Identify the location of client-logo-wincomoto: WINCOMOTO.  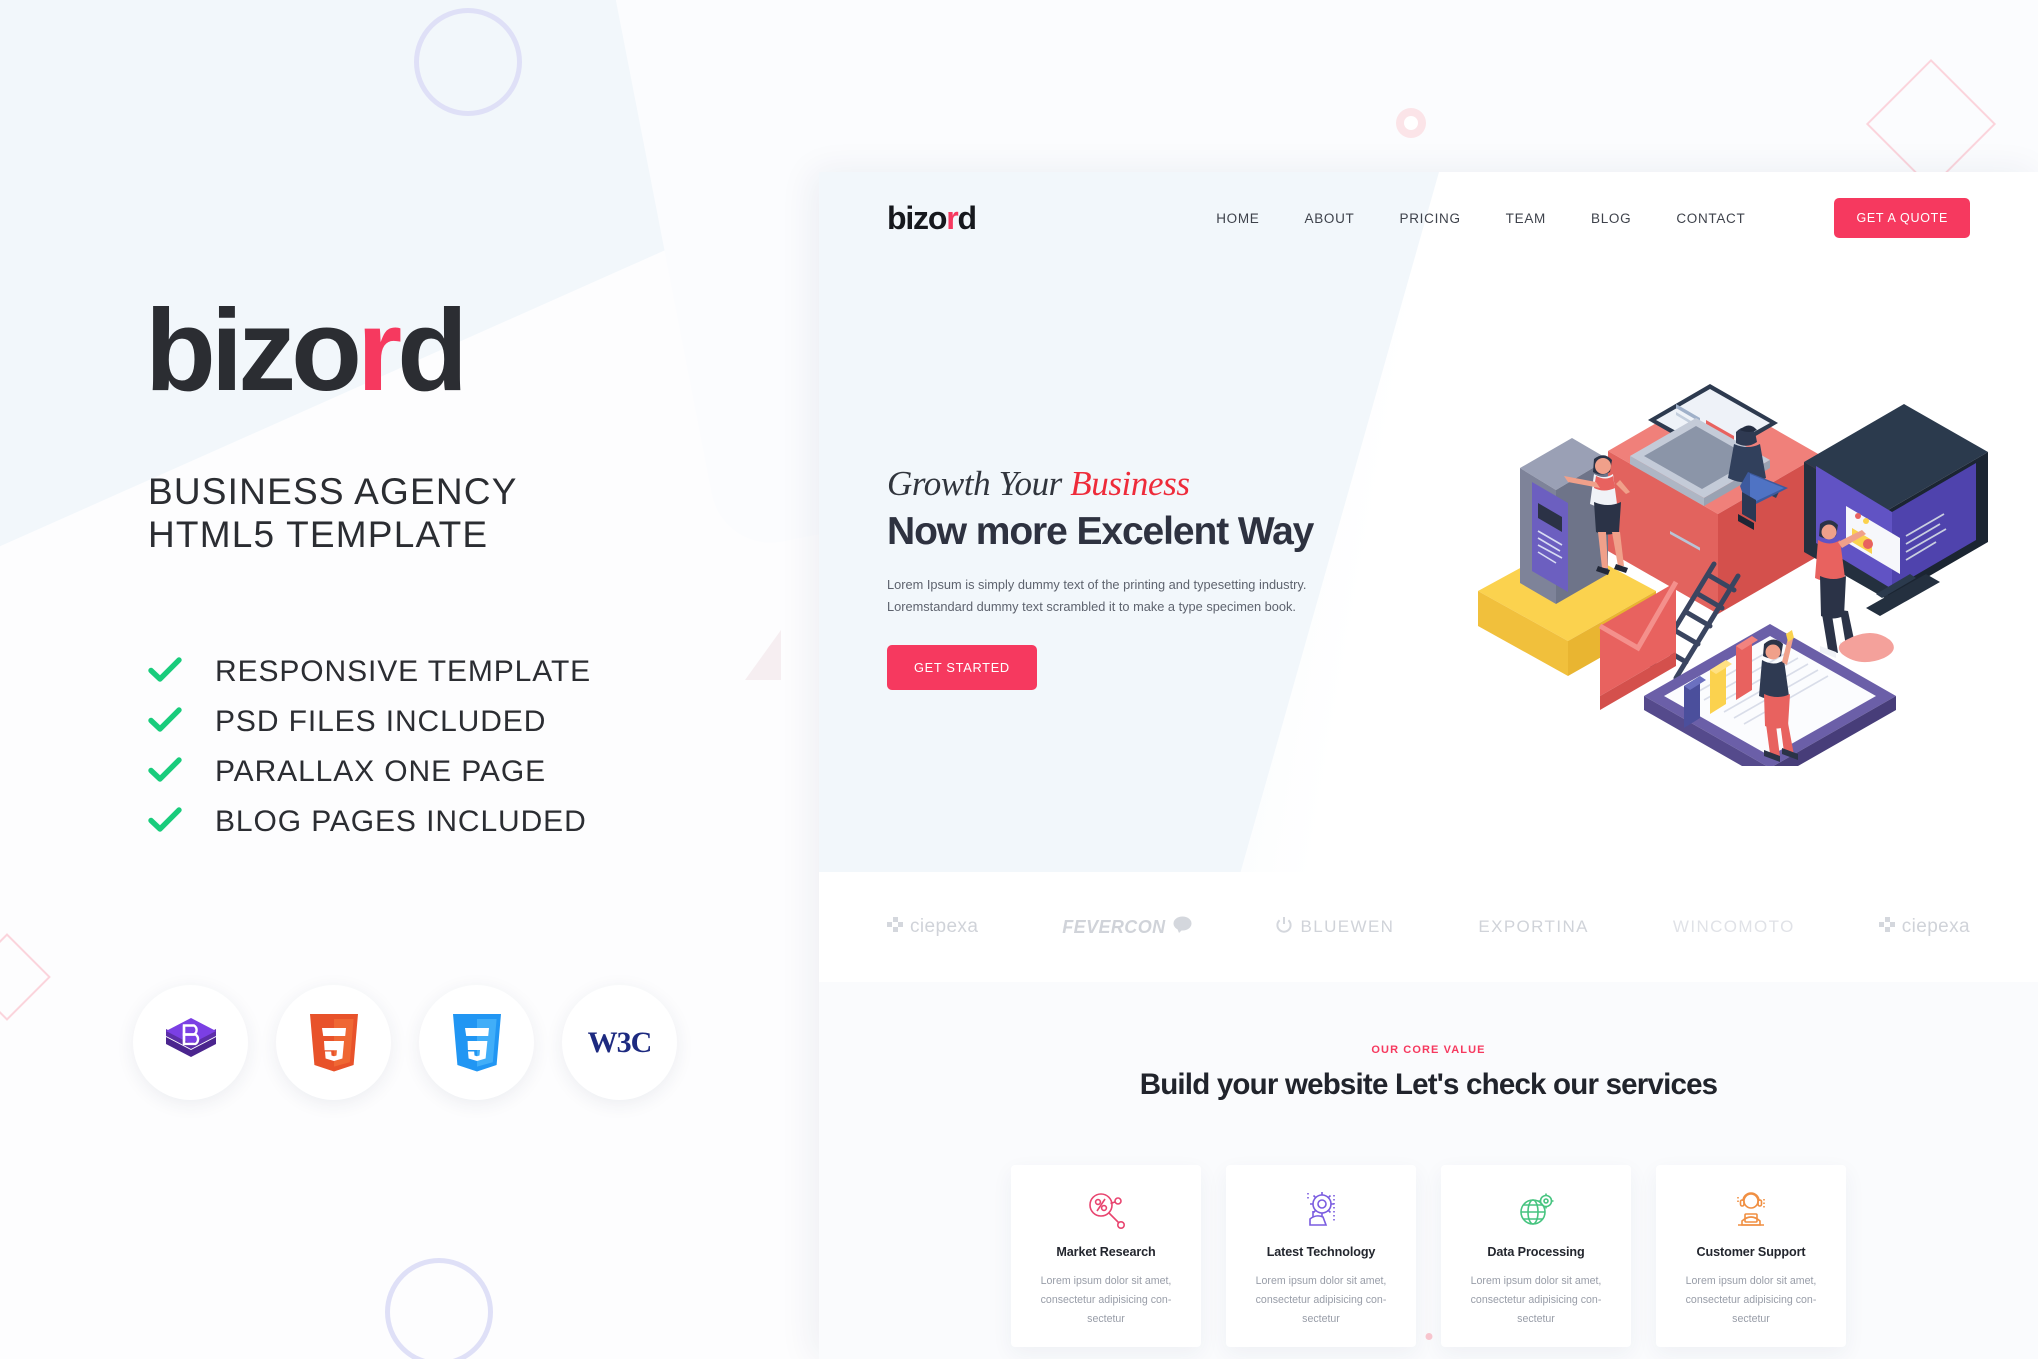
(1734, 927).